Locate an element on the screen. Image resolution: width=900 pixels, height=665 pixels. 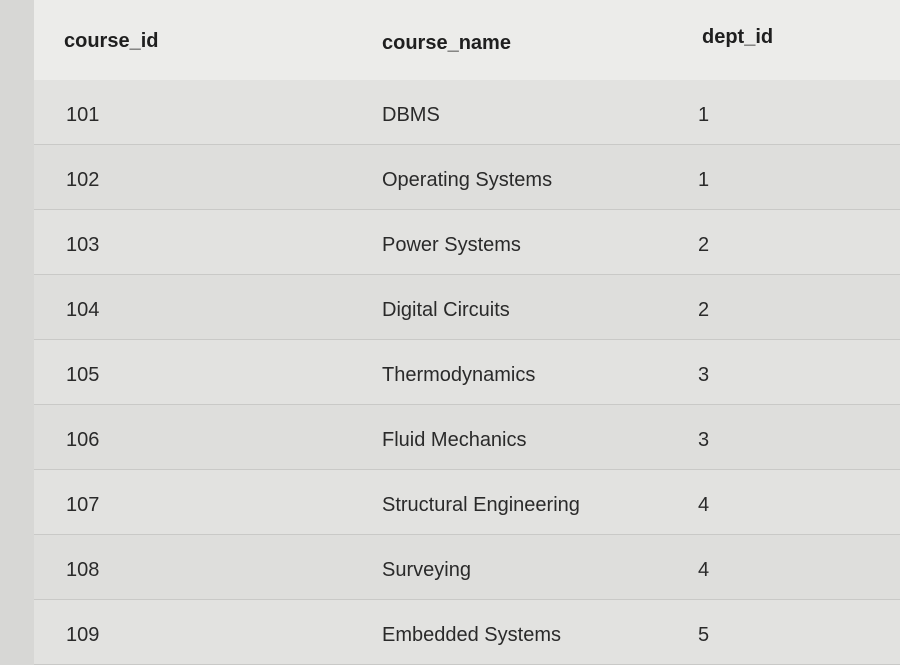
cell-course-name: Surveying is located at coordinates (426, 570).